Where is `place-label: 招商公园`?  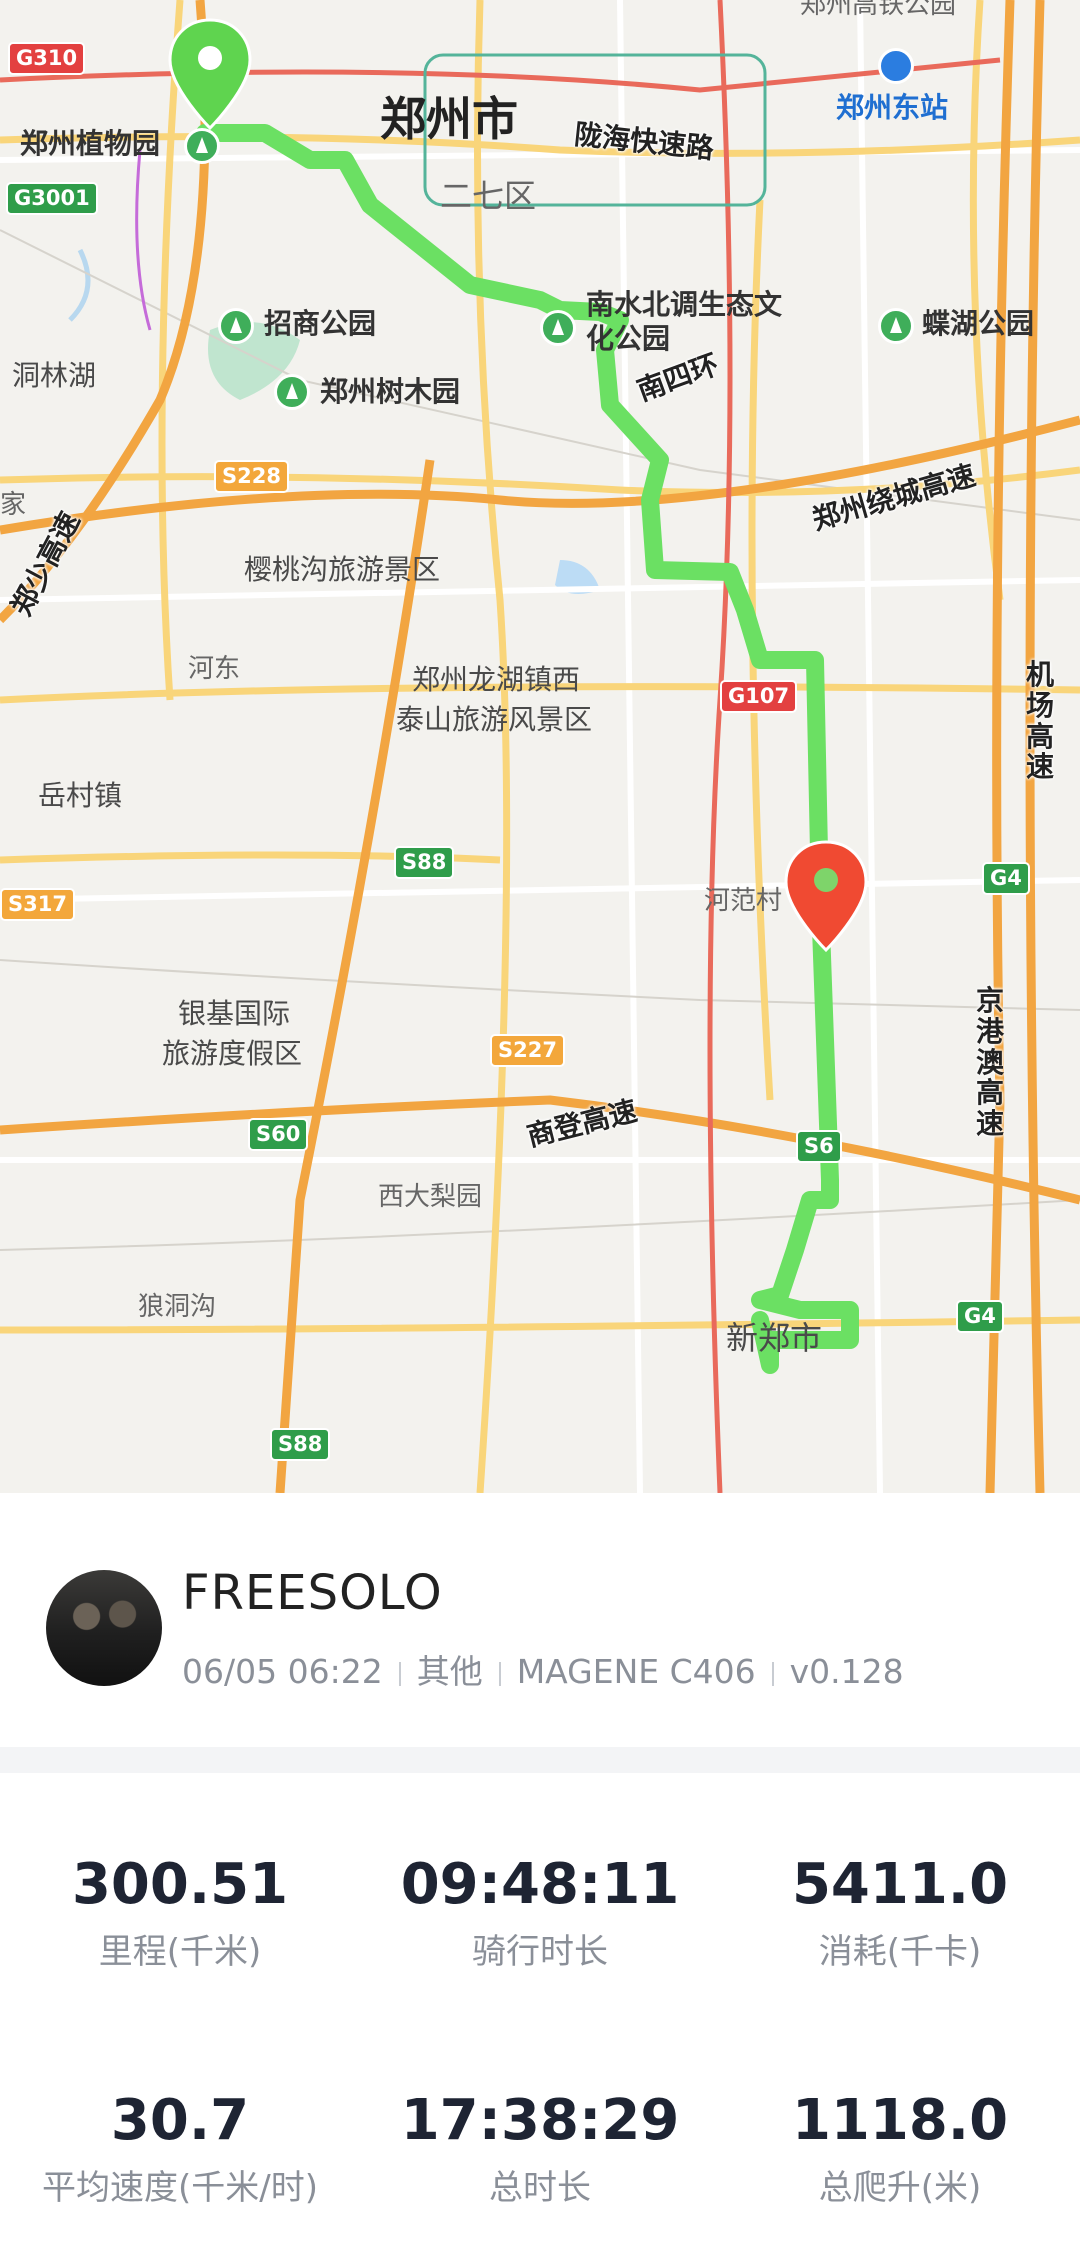 place-label: 招商公园 is located at coordinates (320, 323).